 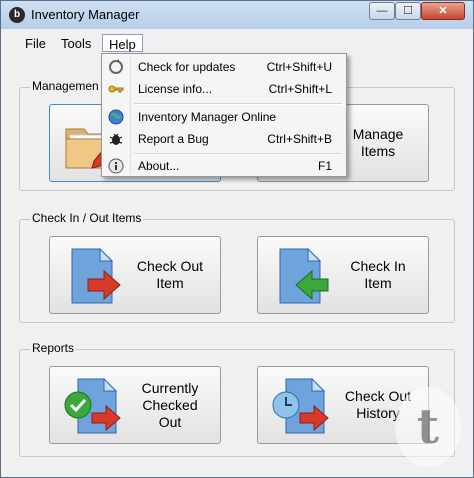 What do you see at coordinates (300, 89) in the screenshot?
I see `menu-item-shortcut: Ctrl+Shift+L` at bounding box center [300, 89].